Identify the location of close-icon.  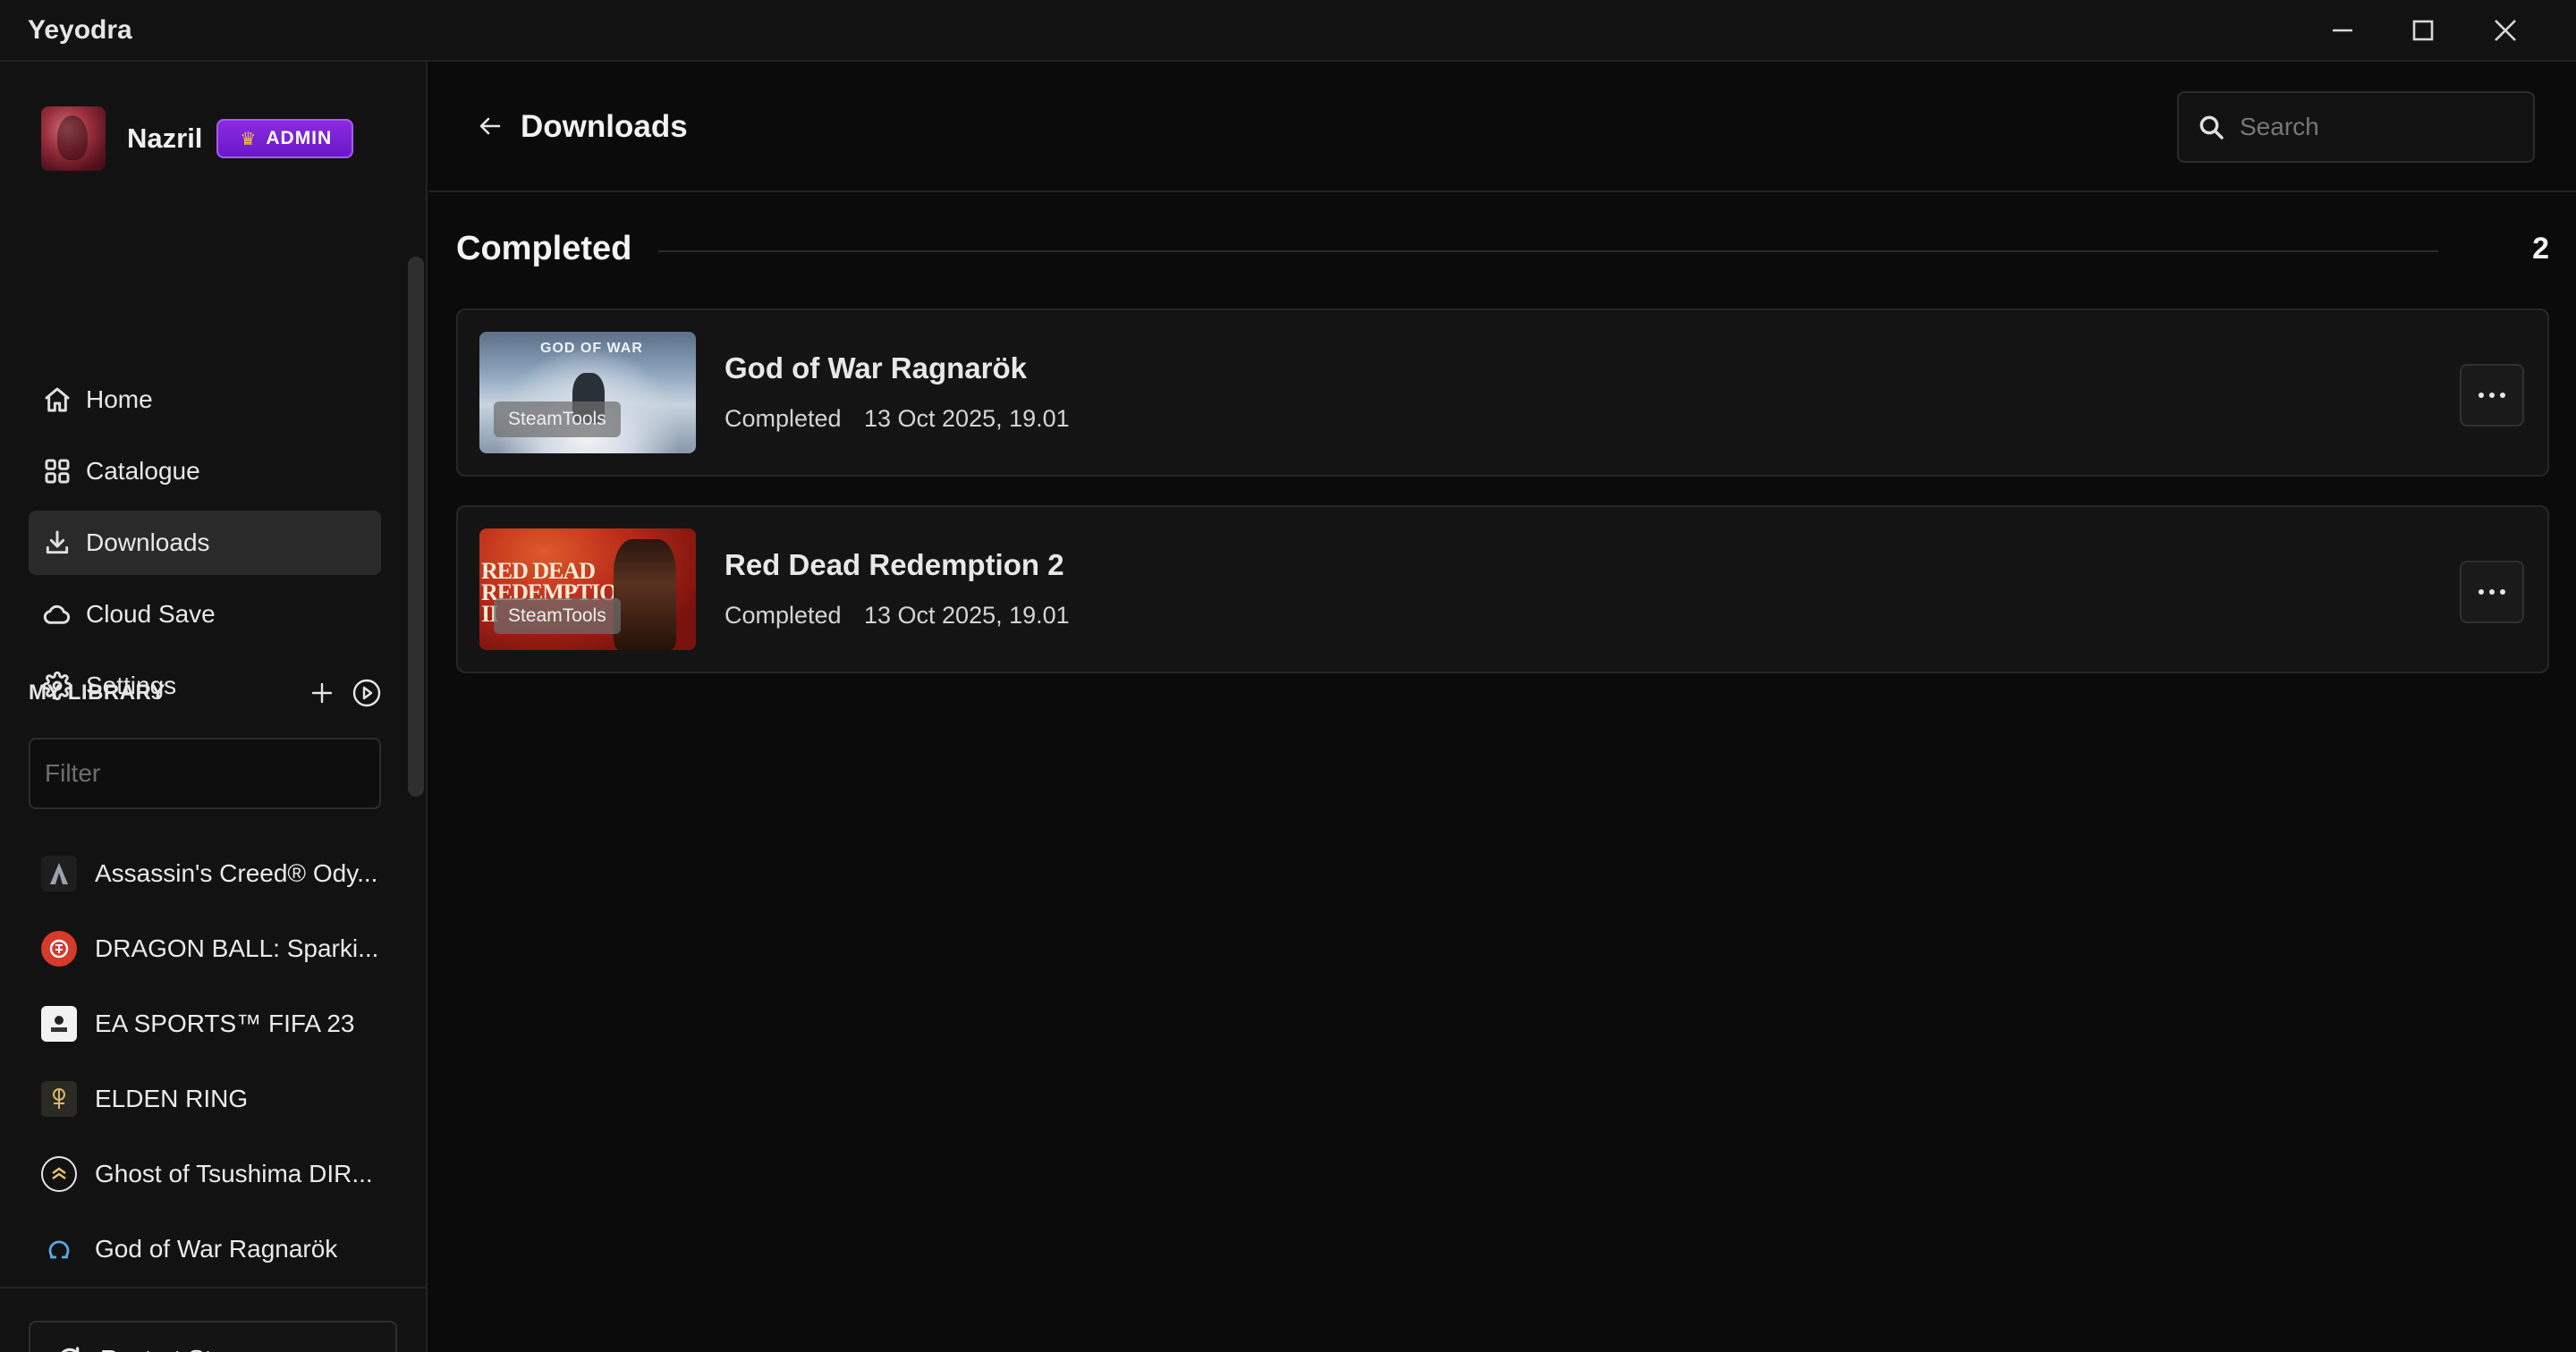
(2505, 30).